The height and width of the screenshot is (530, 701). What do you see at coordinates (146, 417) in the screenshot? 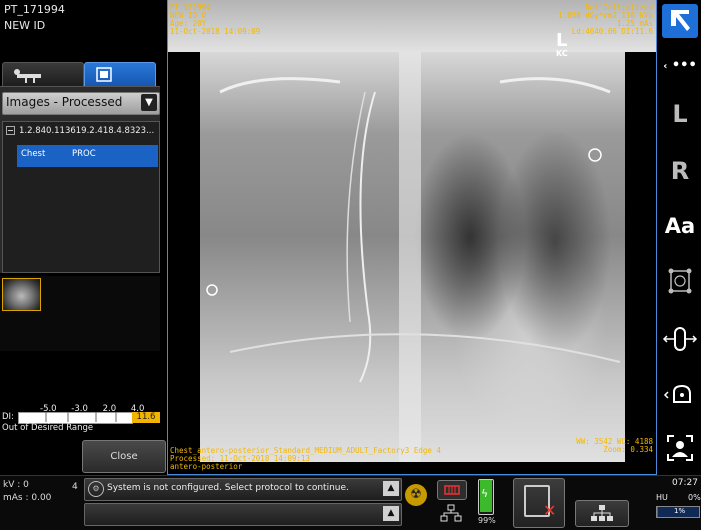
I see `di-value-badge: 11.6` at bounding box center [146, 417].